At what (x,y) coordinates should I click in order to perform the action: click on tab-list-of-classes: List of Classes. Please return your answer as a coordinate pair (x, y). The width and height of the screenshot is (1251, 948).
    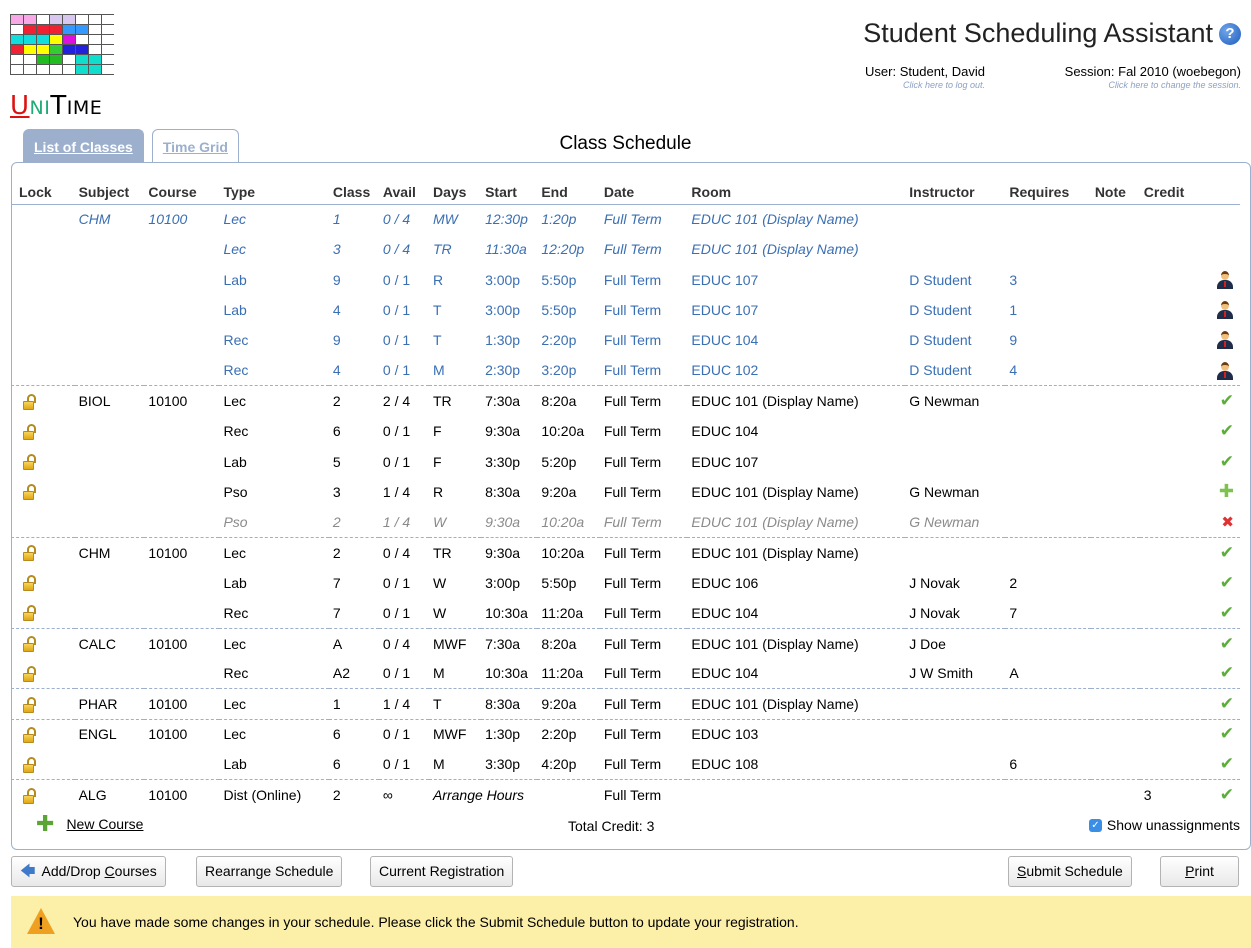
    Looking at the image, I should click on (83, 145).